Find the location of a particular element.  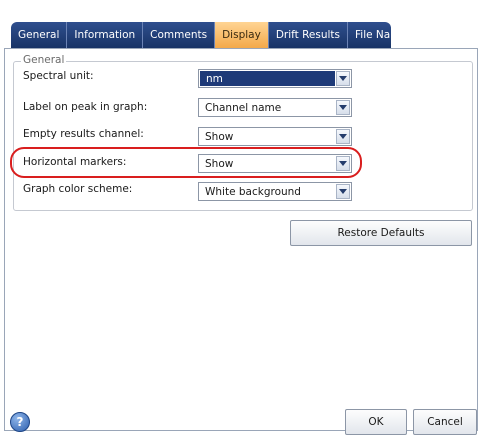

tab-drift-results: Drift Results is located at coordinates (309, 35).